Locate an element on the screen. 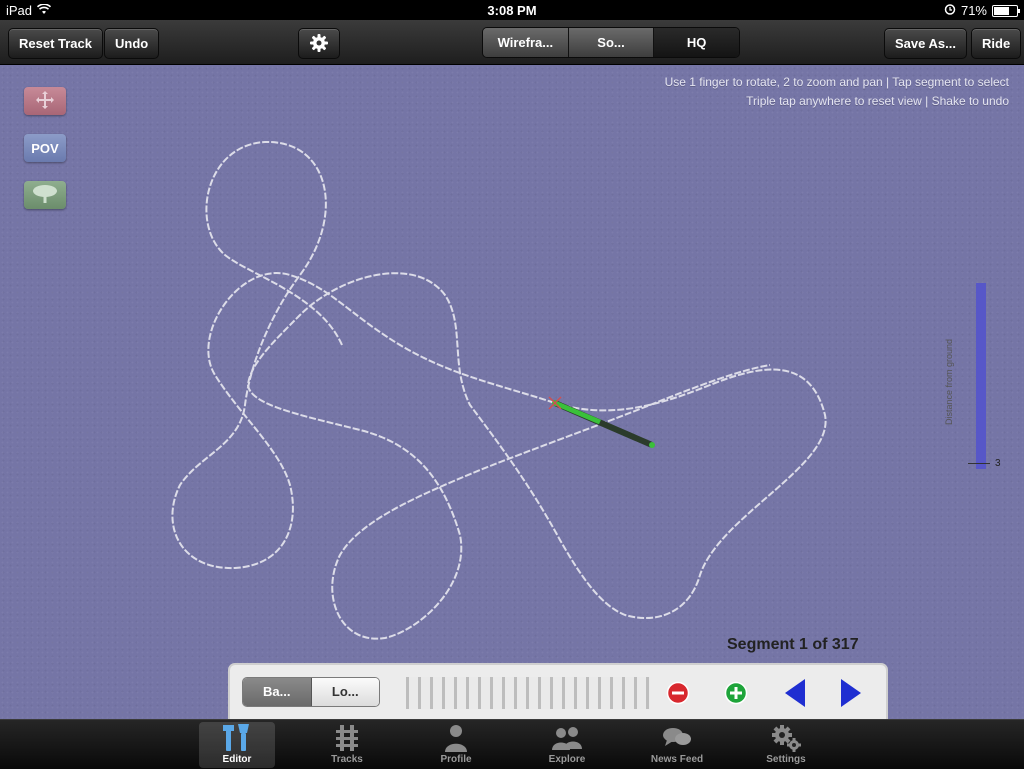 The height and width of the screenshot is (769, 1024). undo-button: Undo is located at coordinates (132, 43).